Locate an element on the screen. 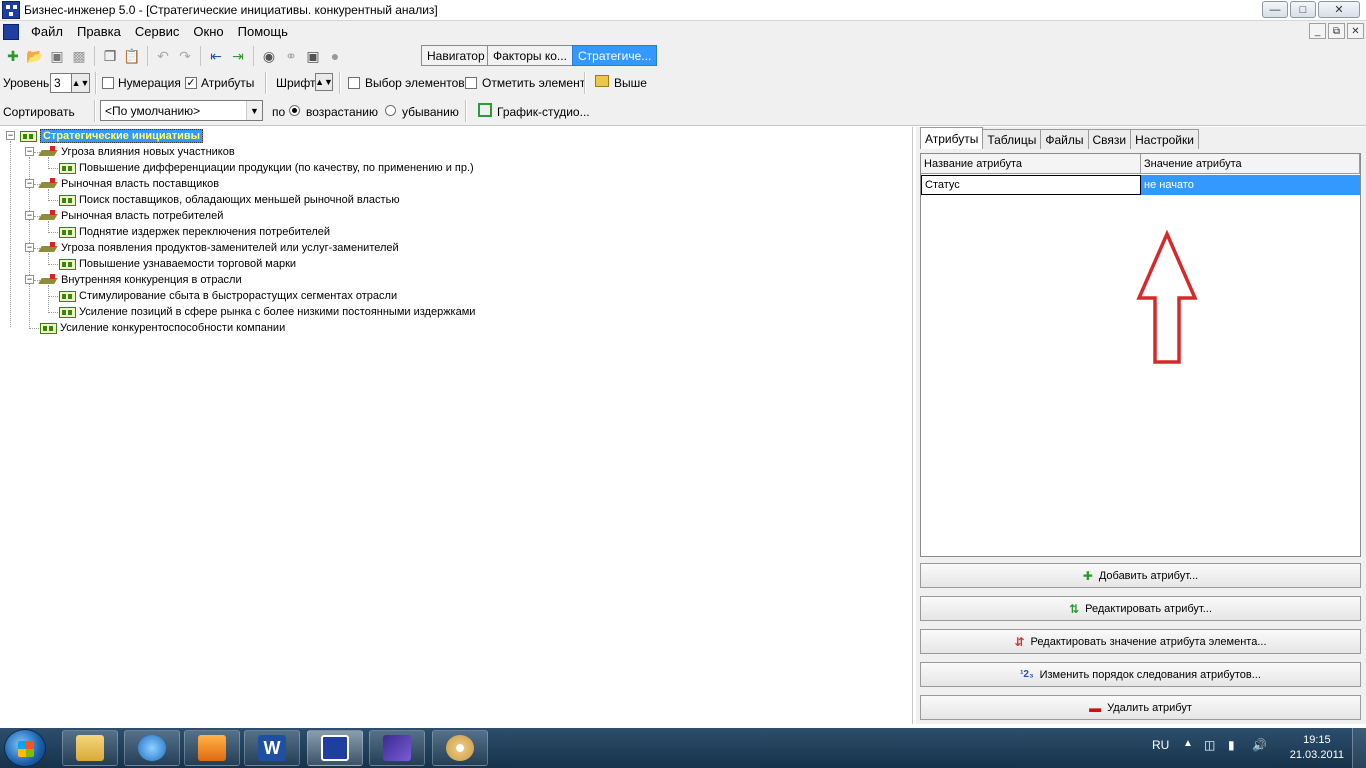 Image resolution: width=1366 pixels, height=768 pixels. mdi-restore-button: ⧉ is located at coordinates (1336, 31).